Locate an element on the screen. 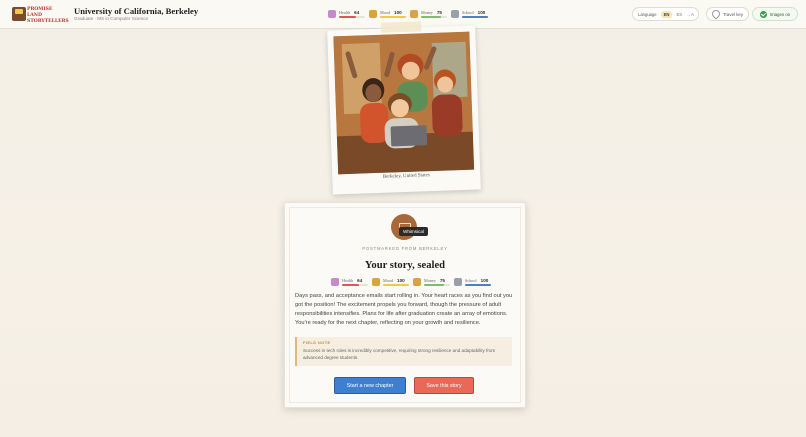 The width and height of the screenshot is (806, 437). postmark-text: POSTMARKED FROM BERKELEY is located at coordinates (405, 248).